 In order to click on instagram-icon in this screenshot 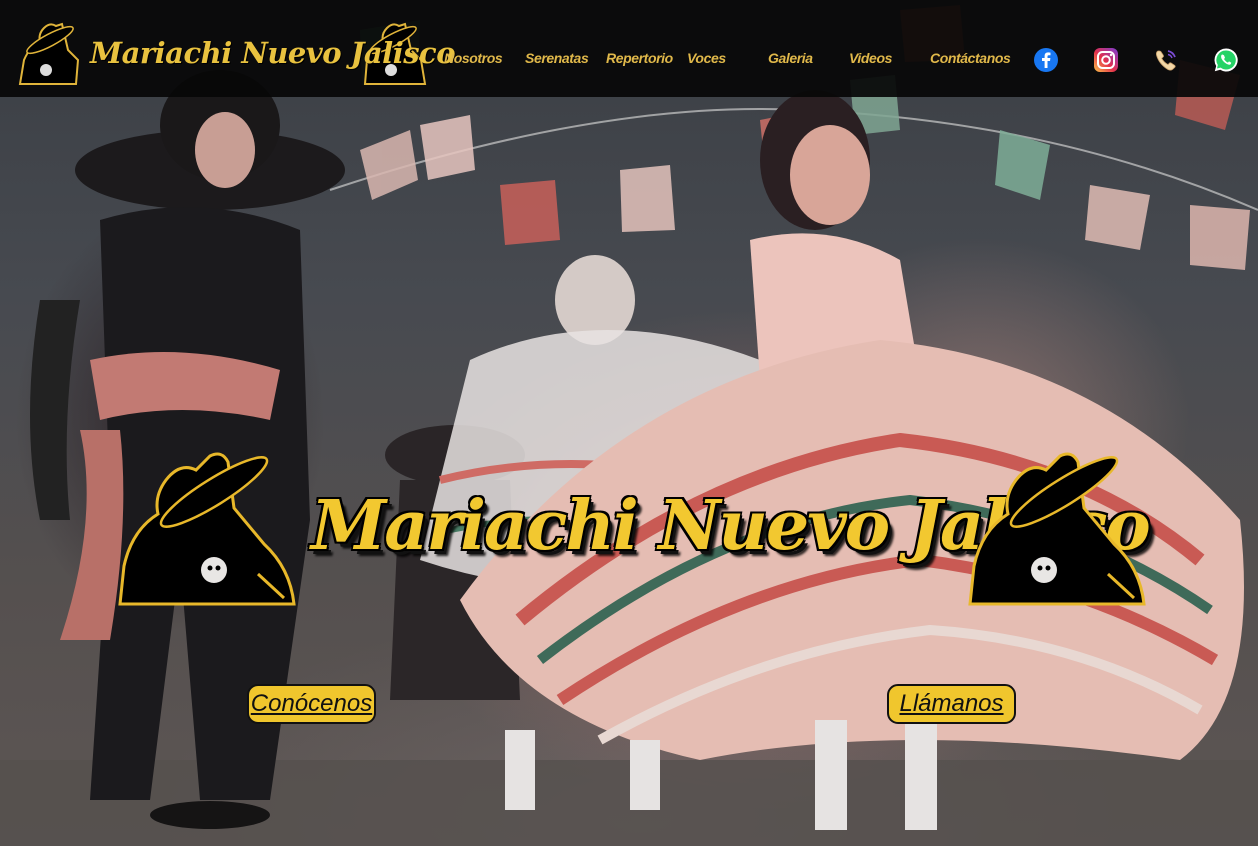, I will do `click(1106, 60)`.